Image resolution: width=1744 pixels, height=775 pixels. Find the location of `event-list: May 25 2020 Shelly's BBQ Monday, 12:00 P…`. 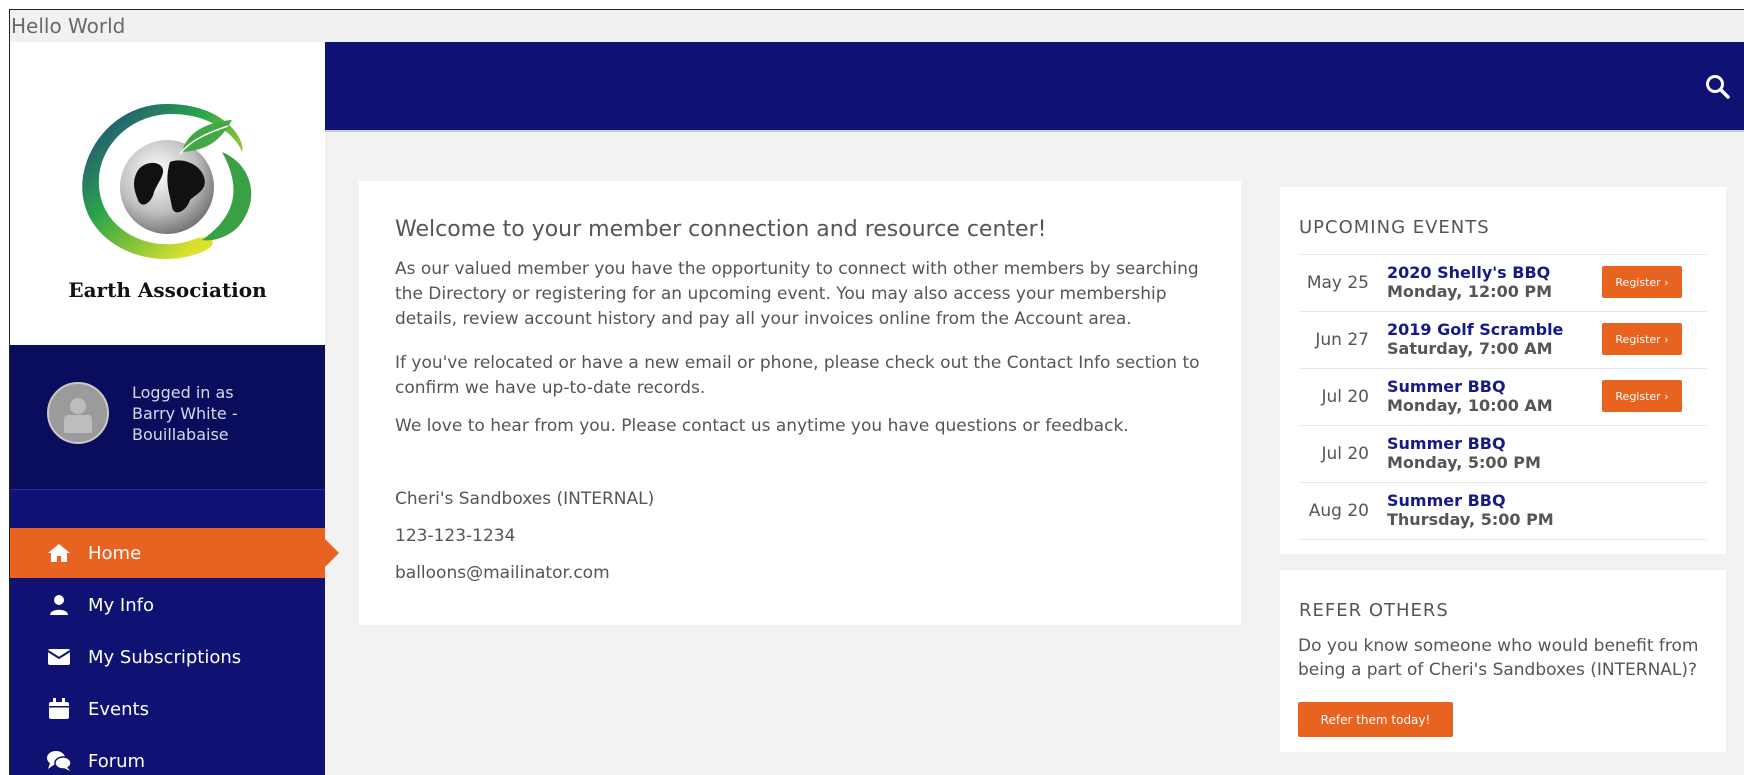

event-list: May 25 2020 Shelly's BBQ Monday, 12:00 P… is located at coordinates (1503, 397).